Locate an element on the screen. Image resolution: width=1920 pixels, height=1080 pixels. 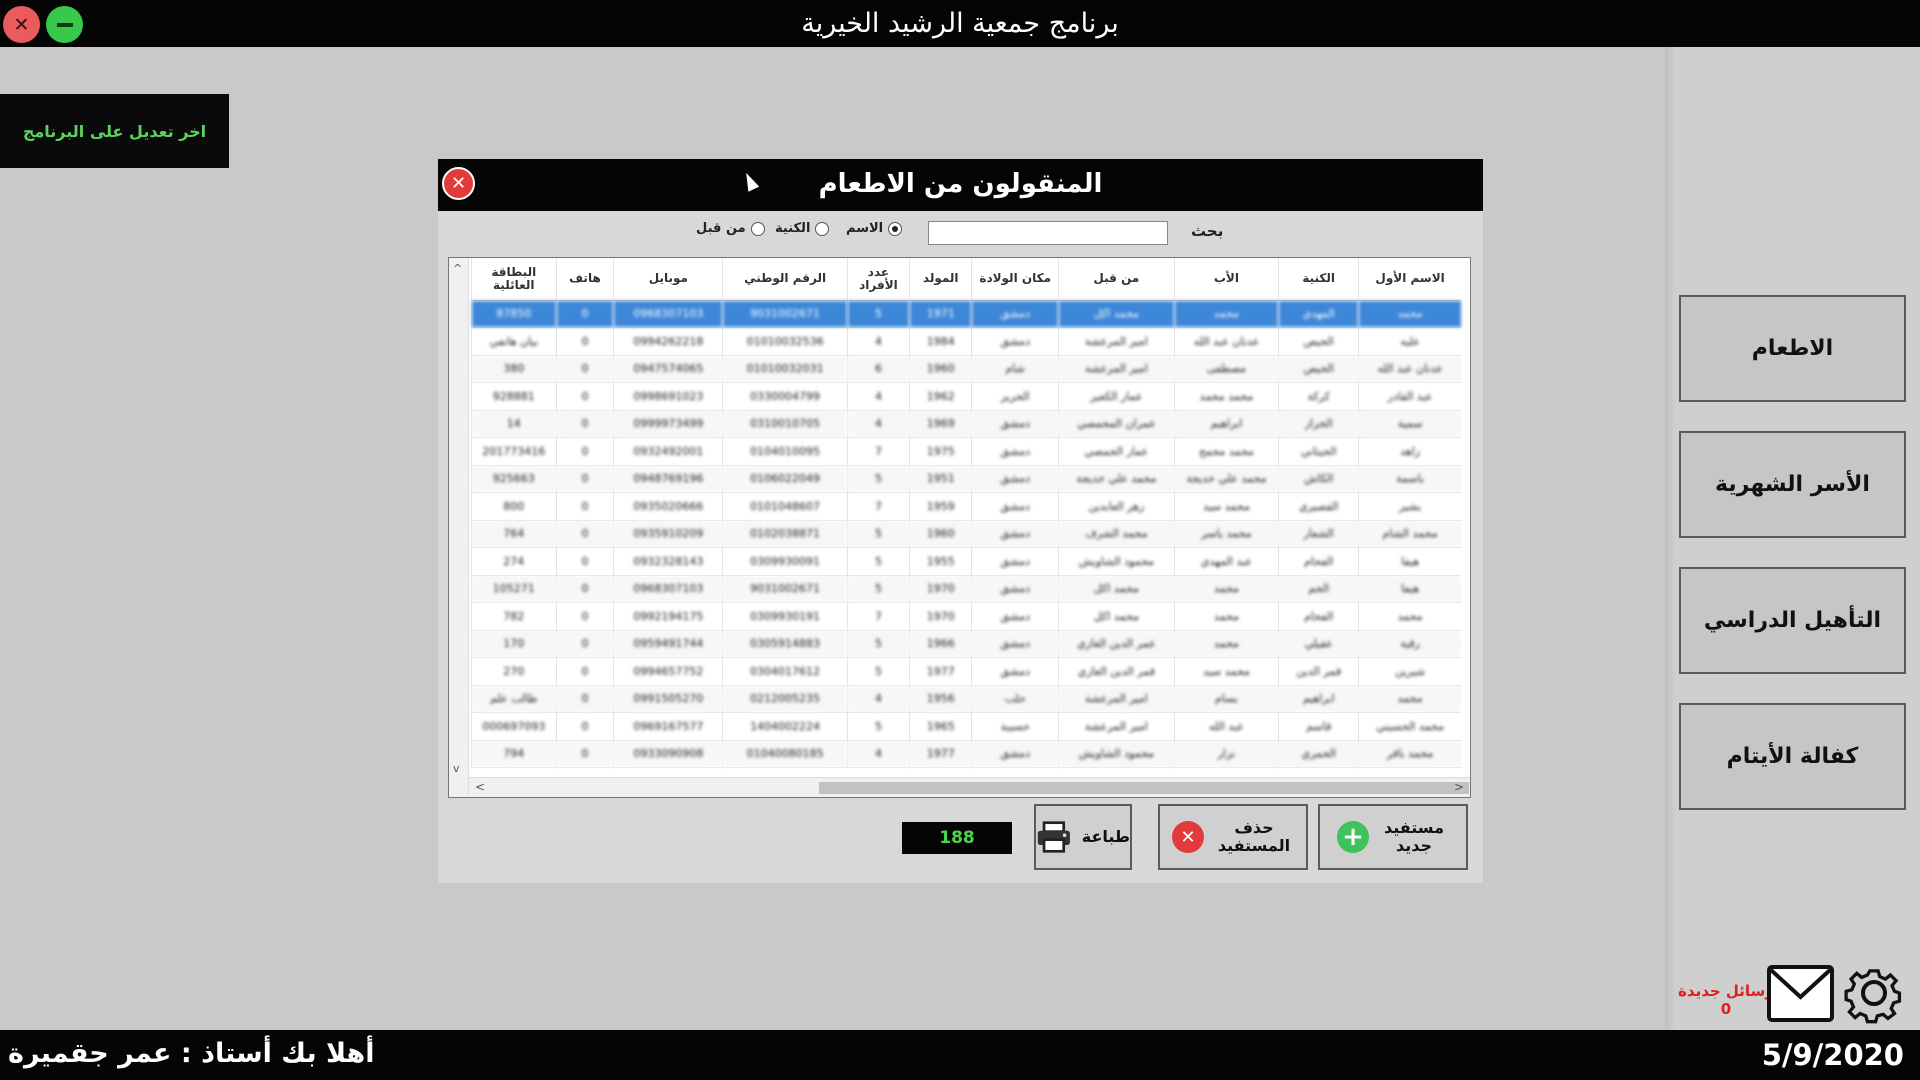
table-cell: زهر العابدين is located at coordinates (1116, 506).